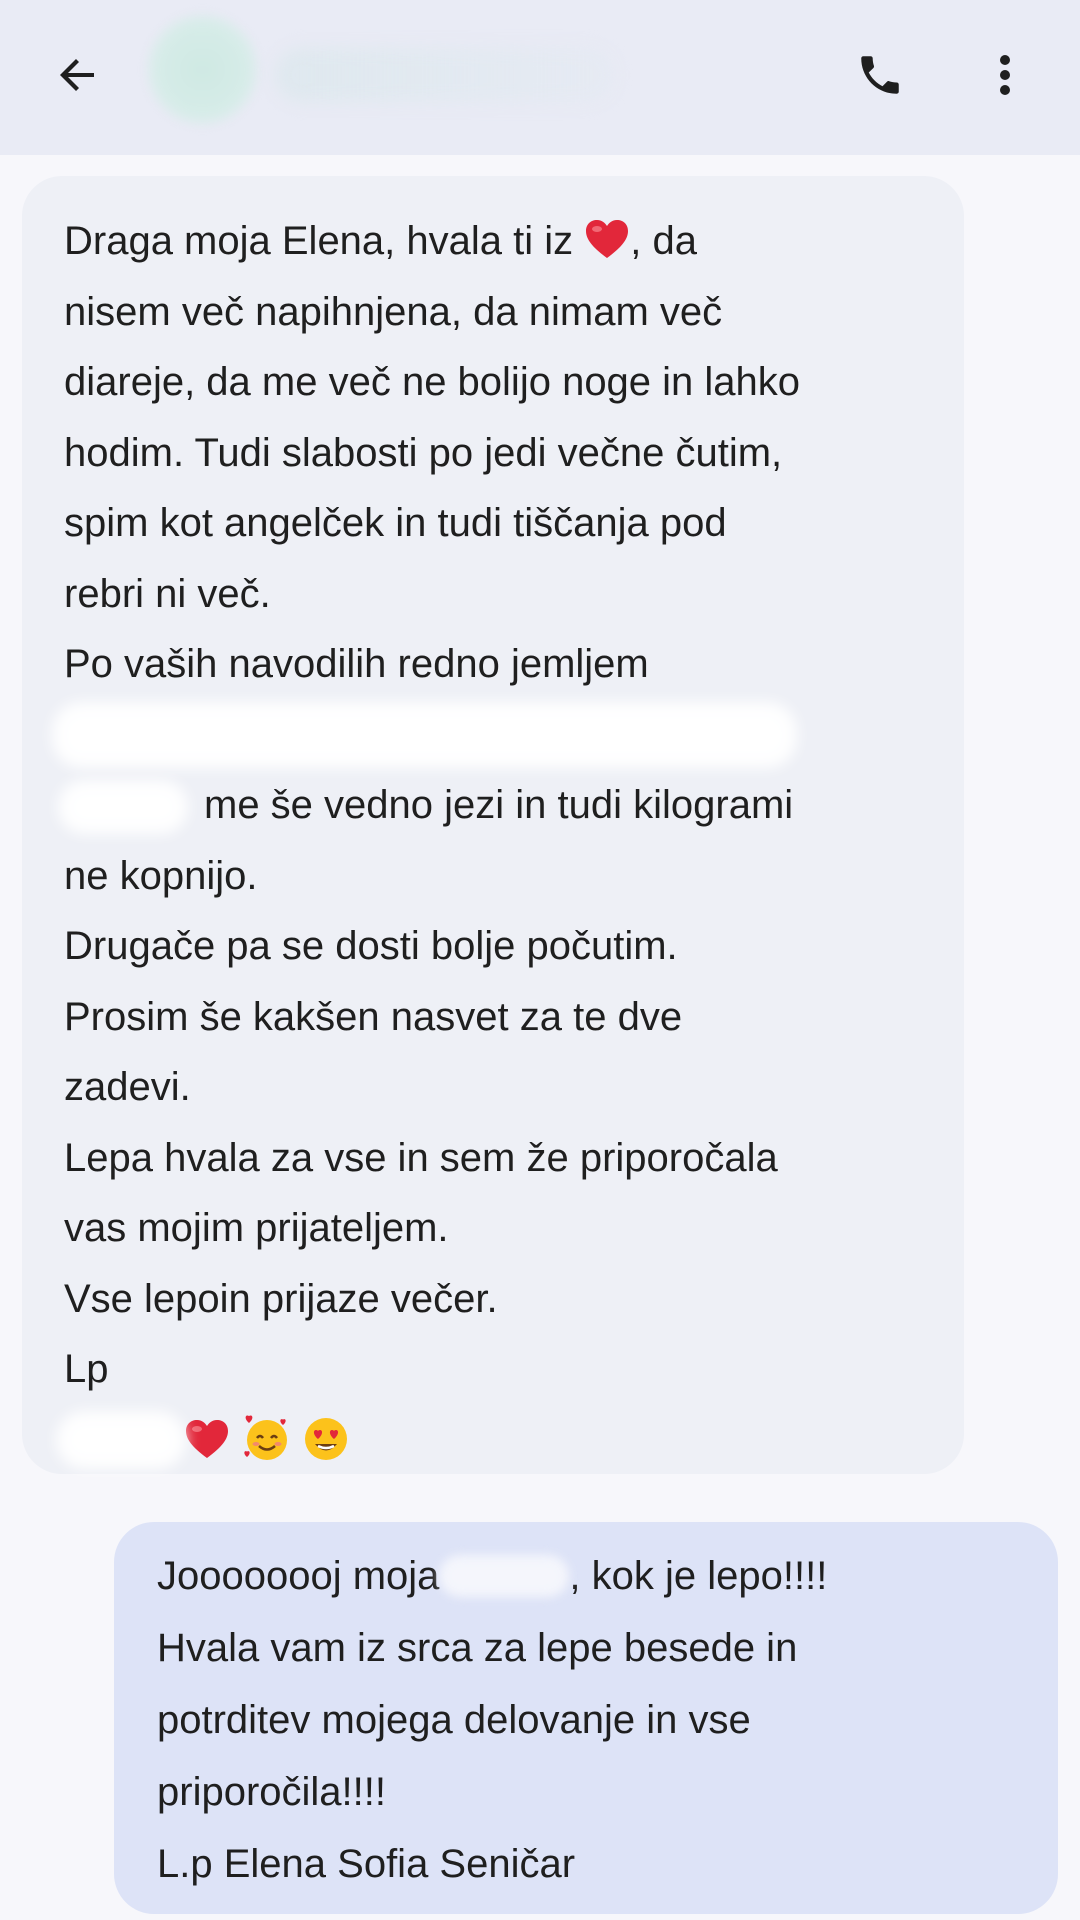 The image size is (1080, 1920). I want to click on message-line: Prosim še kakšen nasvet za te dve, so click(373, 1016).